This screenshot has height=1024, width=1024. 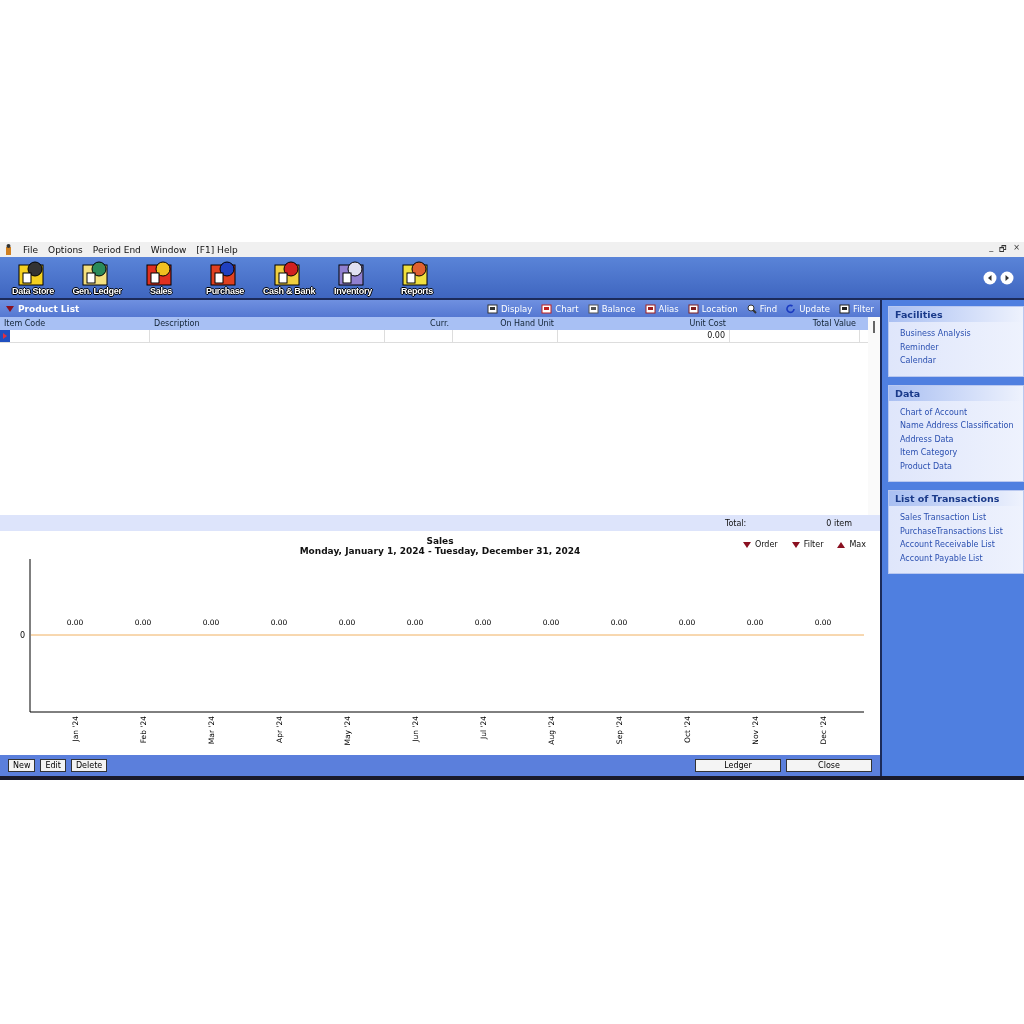 I want to click on up-triangle-icon, so click(x=841, y=544).